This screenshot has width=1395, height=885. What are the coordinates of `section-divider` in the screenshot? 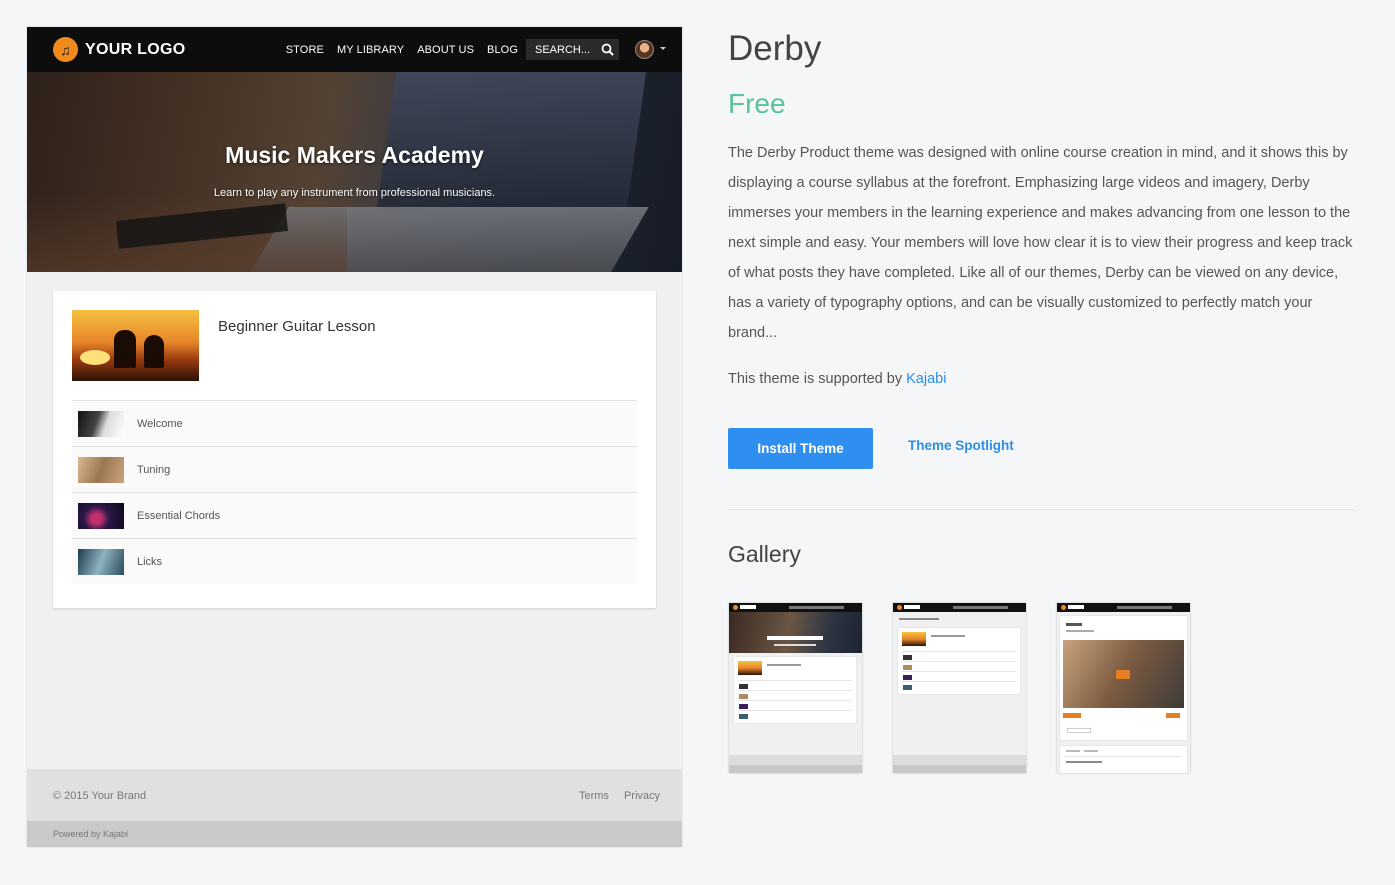 It's located at (1041, 509).